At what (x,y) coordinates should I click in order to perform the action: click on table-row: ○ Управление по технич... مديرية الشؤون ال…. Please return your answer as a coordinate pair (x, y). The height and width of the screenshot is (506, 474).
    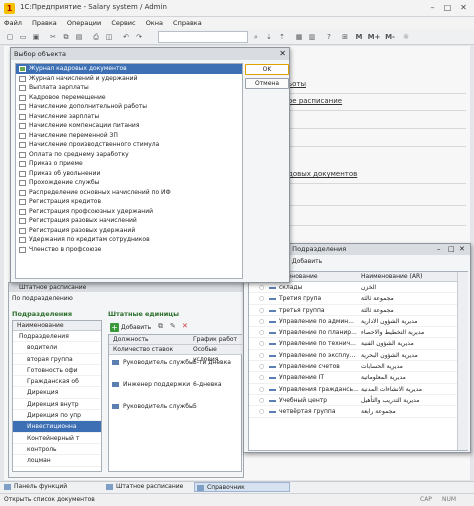
    Looking at the image, I should click on (353, 344).